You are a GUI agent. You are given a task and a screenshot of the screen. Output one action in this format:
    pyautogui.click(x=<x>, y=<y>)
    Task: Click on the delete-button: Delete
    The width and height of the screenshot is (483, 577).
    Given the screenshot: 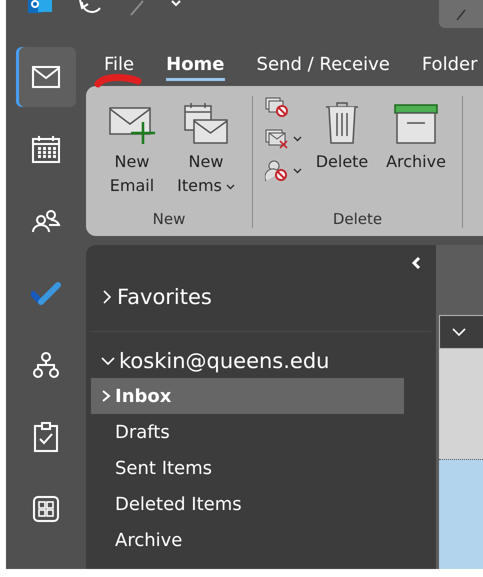 What is the action you would take?
    pyautogui.click(x=342, y=151)
    